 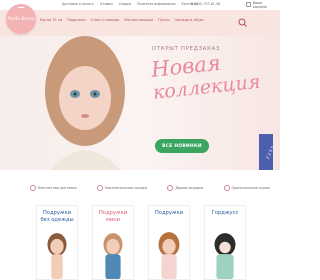 What do you see at coordinates (250, 188) in the screenshot?
I see `feature-label: Оригинальные куклы` at bounding box center [250, 188].